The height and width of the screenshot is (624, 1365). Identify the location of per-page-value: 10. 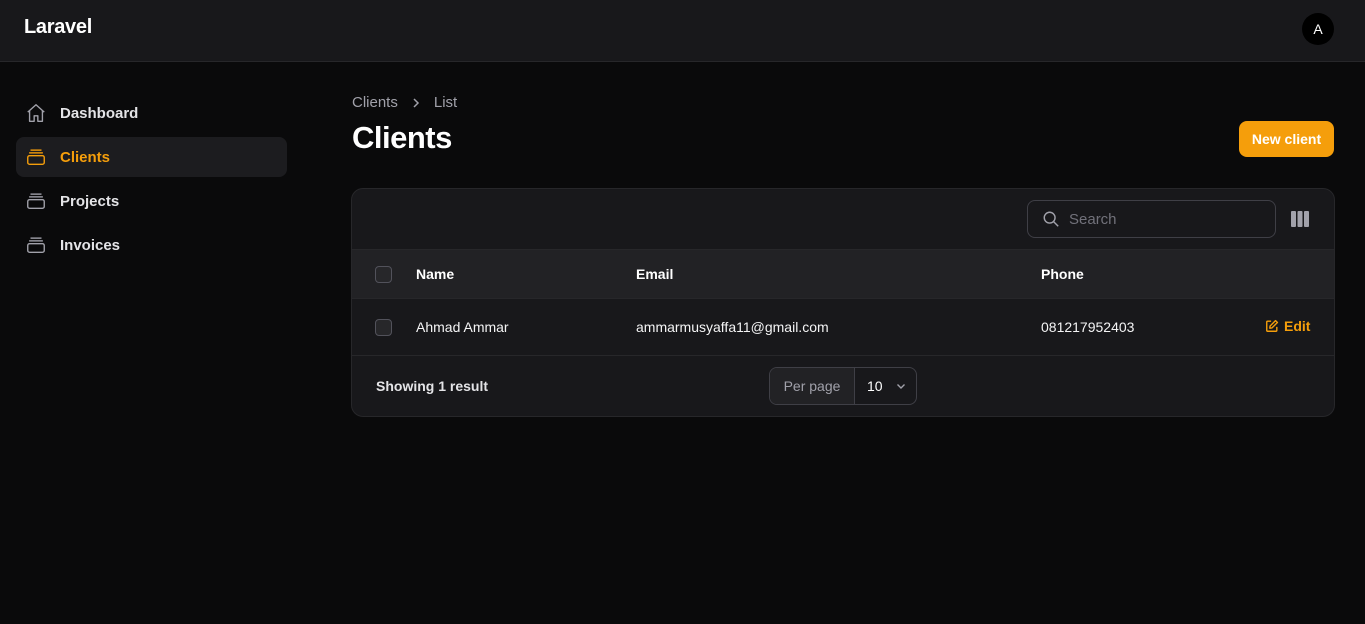
(875, 386).